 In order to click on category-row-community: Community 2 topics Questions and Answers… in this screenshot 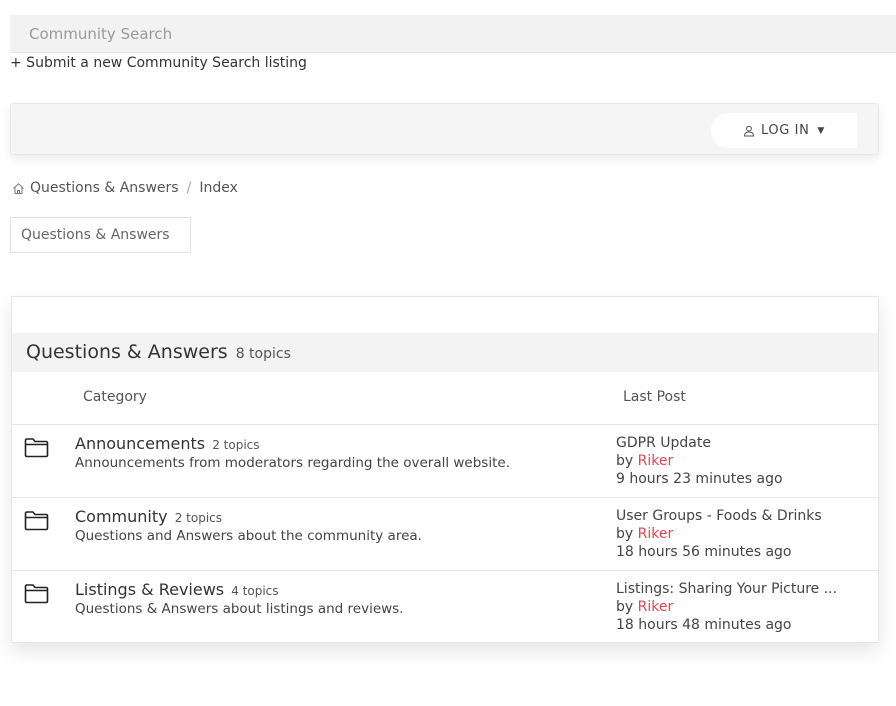, I will do `click(445, 533)`.